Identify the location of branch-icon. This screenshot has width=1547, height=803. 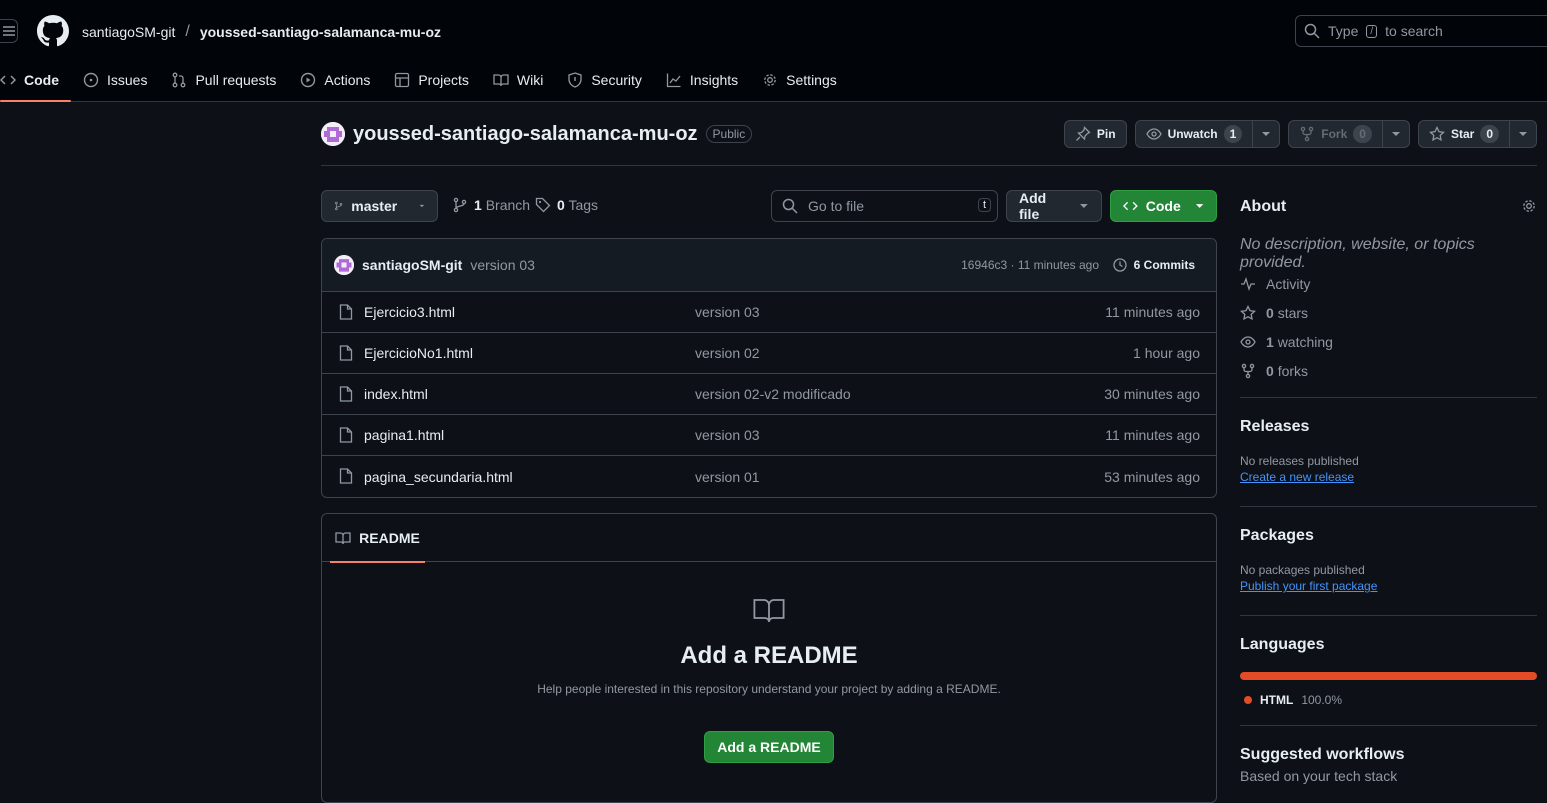
(339, 206).